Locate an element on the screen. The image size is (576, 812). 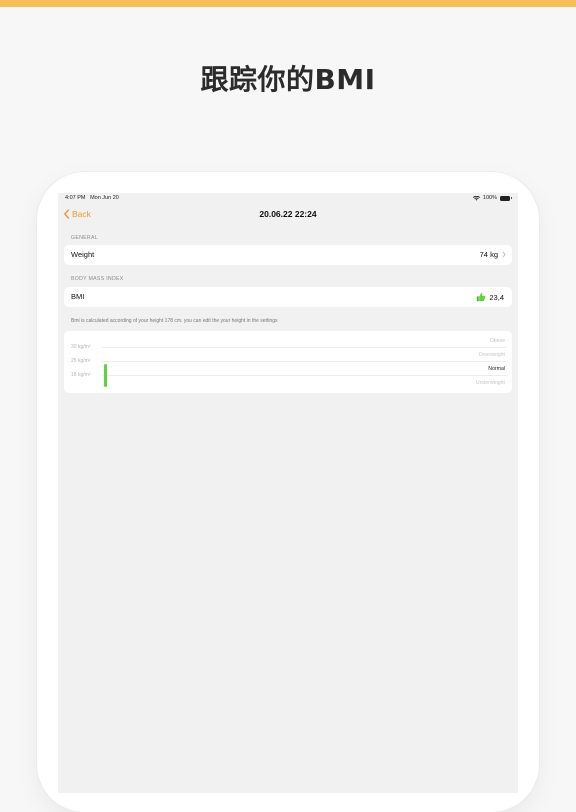
status-date: Mon Jun 20 is located at coordinates (104, 198).